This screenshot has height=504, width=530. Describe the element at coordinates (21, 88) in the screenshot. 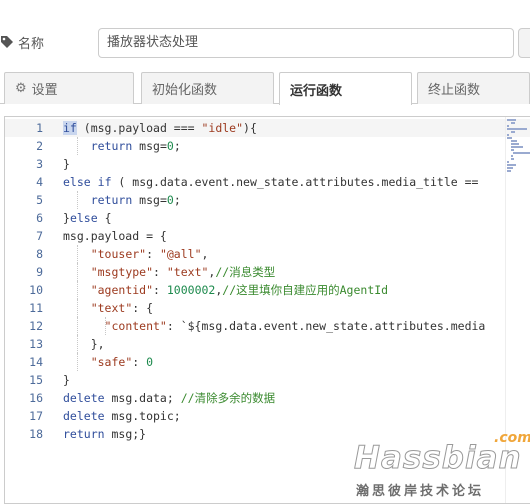

I see `gear-icon: ⚙` at that location.